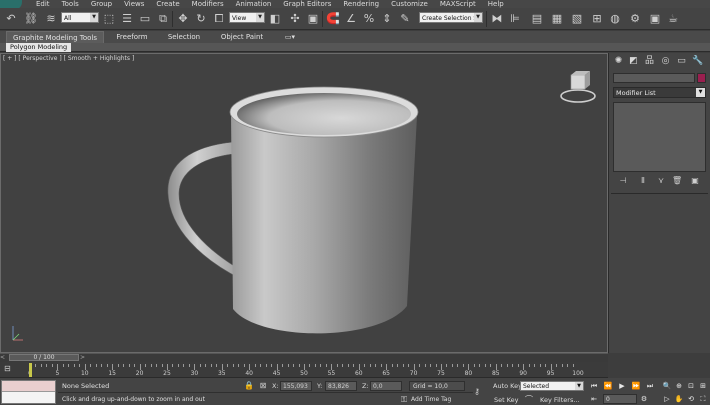 The width and height of the screenshot is (710, 405). What do you see at coordinates (386, 386) in the screenshot?
I see `z-coordinate-field: 0,0` at bounding box center [386, 386].